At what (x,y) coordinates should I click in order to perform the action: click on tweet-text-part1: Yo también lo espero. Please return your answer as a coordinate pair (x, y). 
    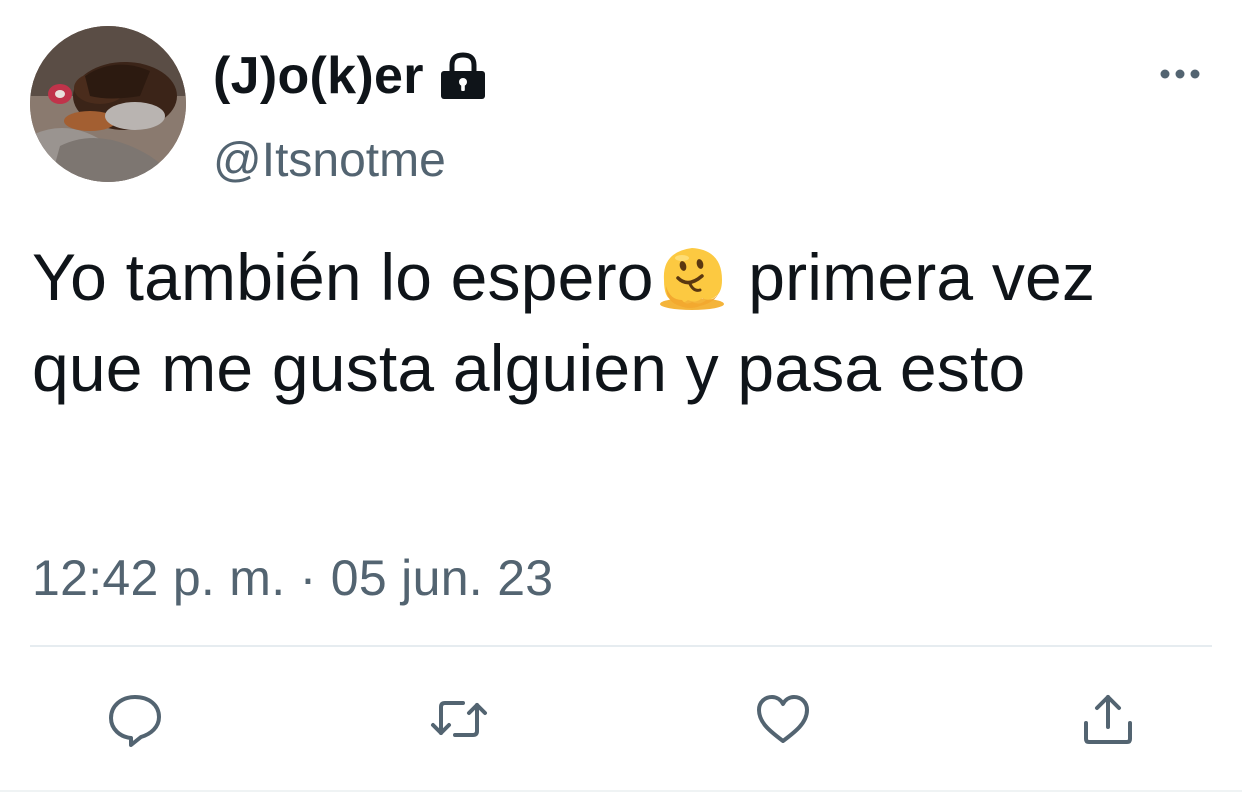
    Looking at the image, I should click on (343, 277).